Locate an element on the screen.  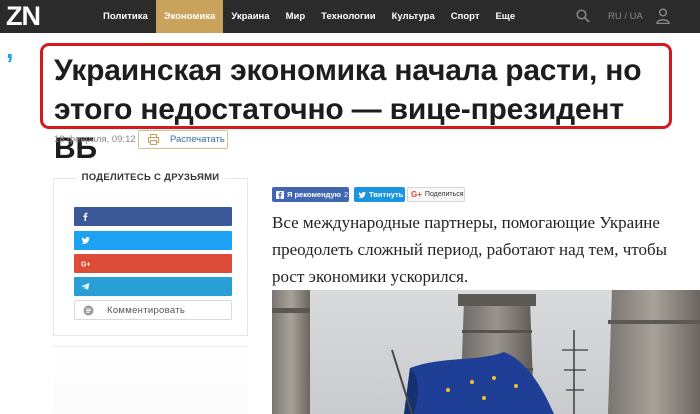
google-plus-share-label: Поделиться is located at coordinates (444, 194).